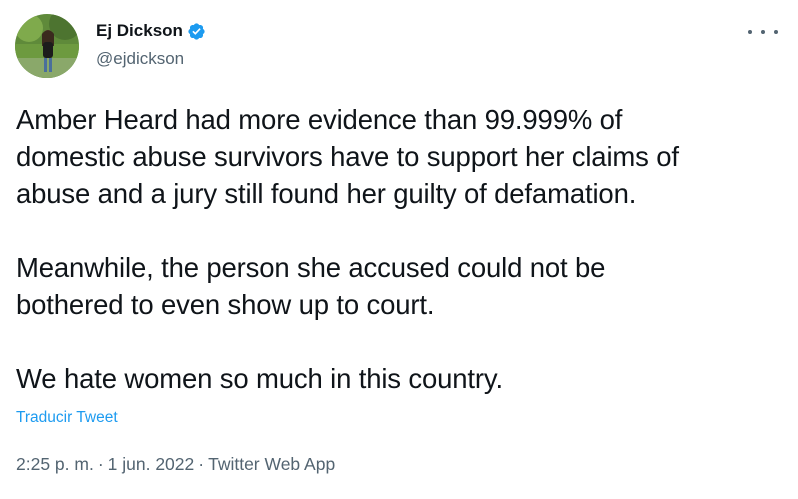 The width and height of the screenshot is (798, 499). I want to click on tweet-metadata: 2:25 p. m. · 1 jun. 2022 · Twitter Web App, so click(175, 464).